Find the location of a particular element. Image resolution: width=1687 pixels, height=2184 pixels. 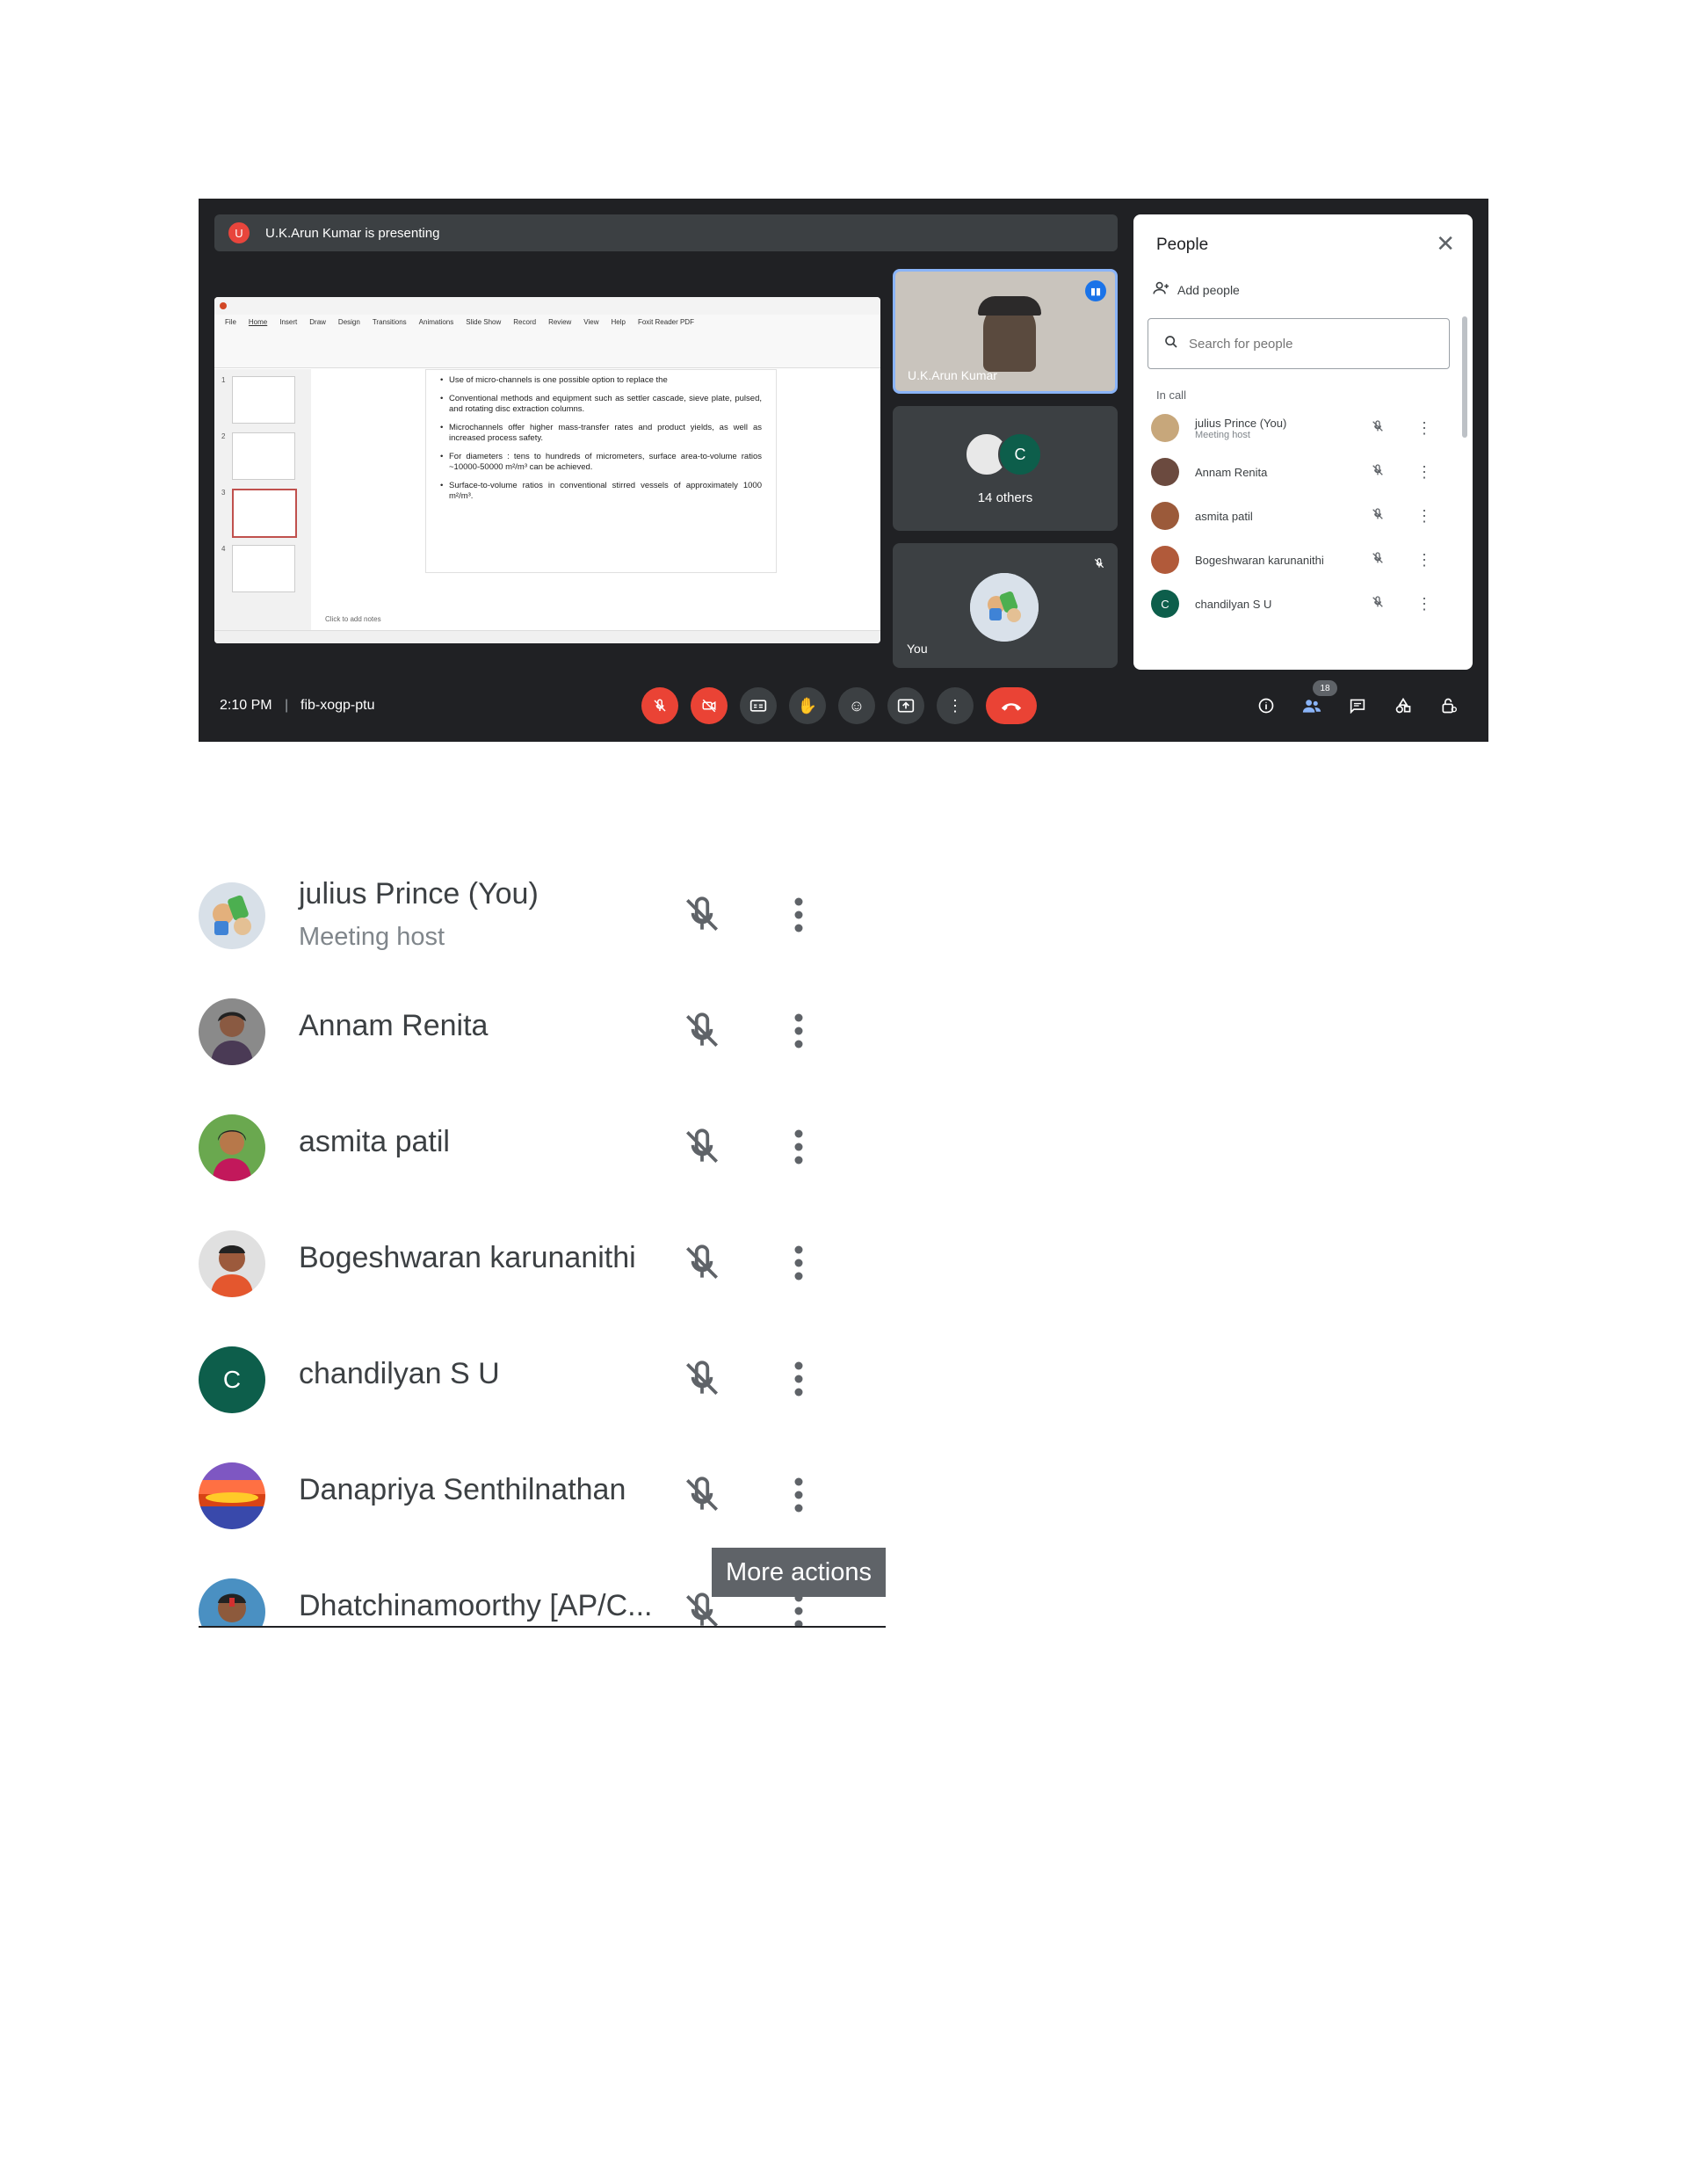

participant-role: Meeting host is located at coordinates (1222, 434).